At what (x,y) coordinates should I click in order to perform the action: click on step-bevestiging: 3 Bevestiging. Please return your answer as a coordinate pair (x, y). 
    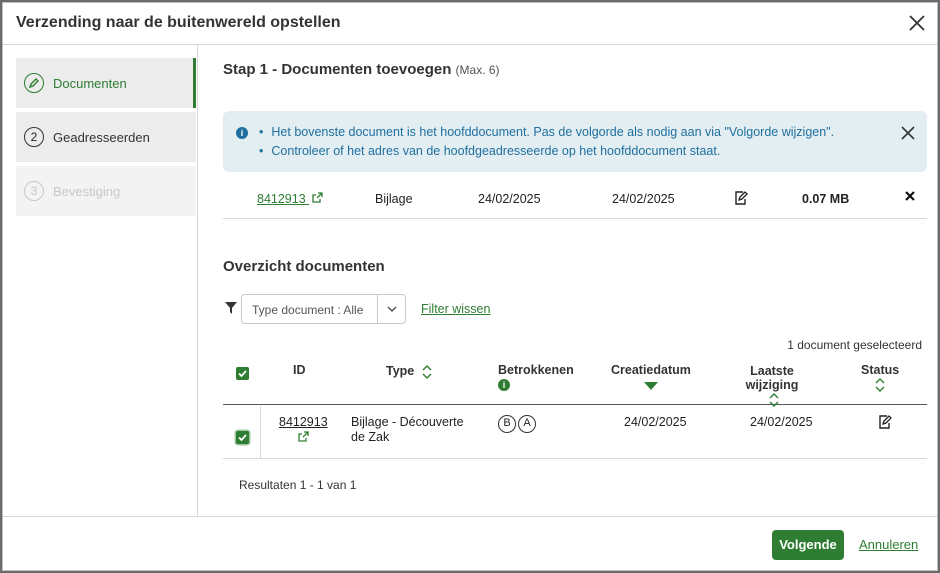
    Looking at the image, I should click on (106, 191).